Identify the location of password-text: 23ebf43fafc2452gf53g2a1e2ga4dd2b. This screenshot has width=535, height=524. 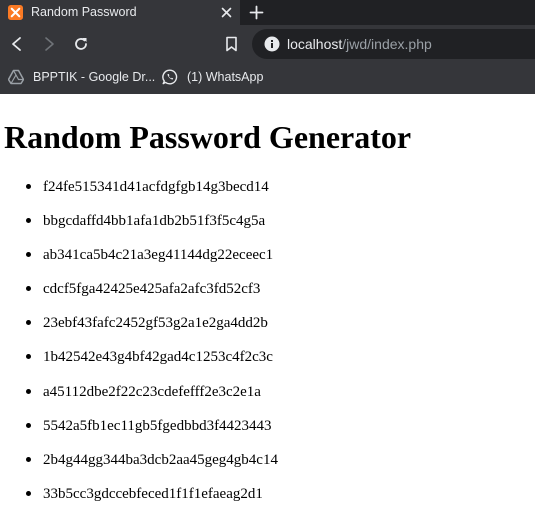
(155, 323).